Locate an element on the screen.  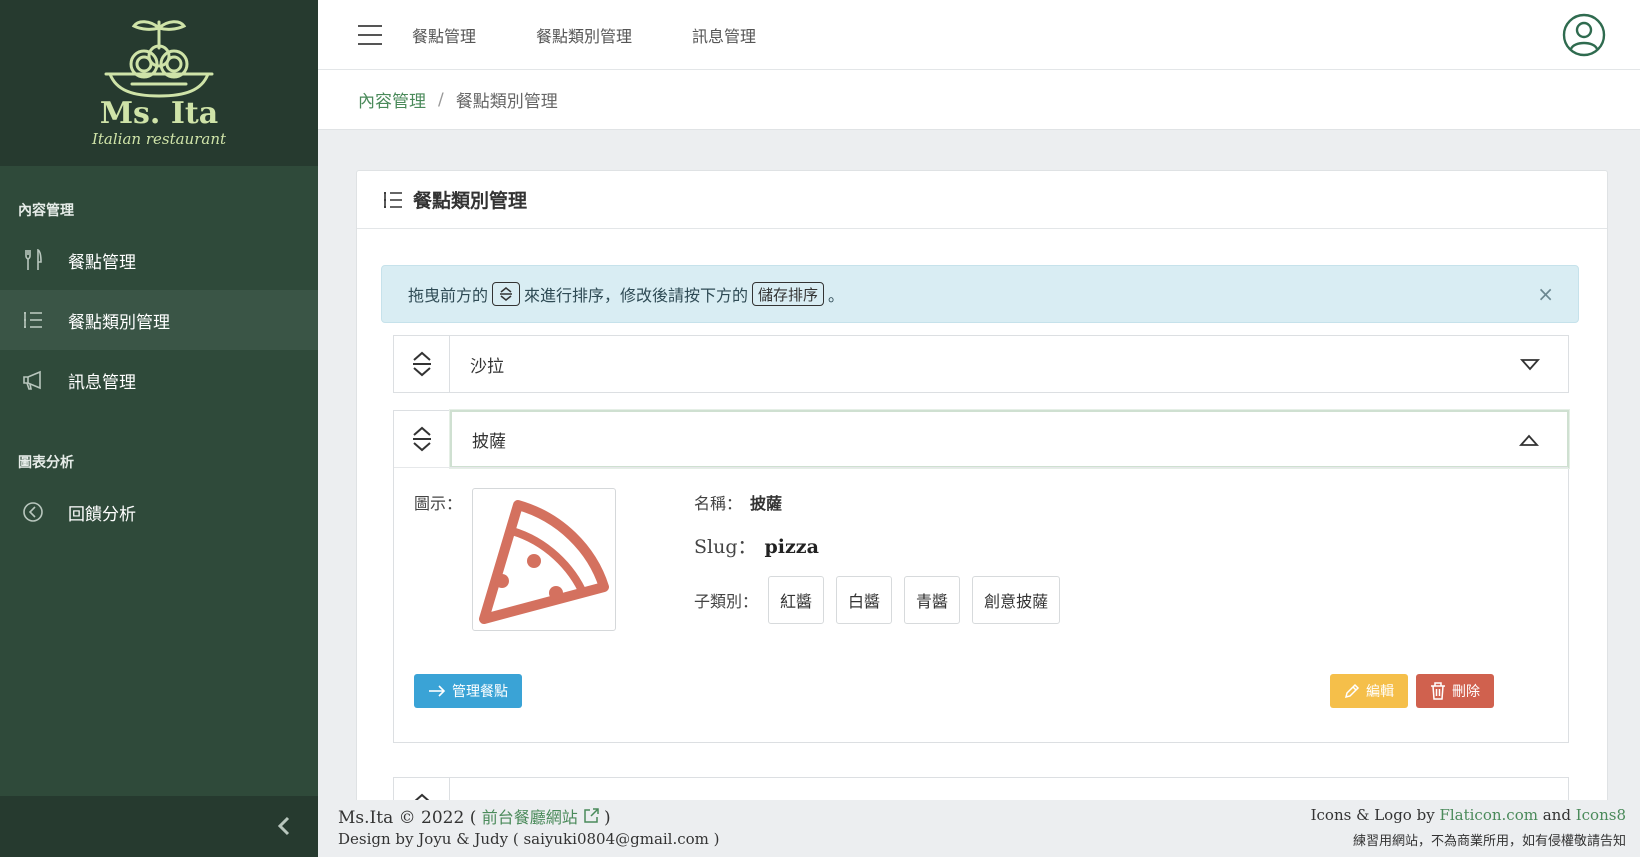
breadcrumb: 內容管理 / 餐點類別管理 is located at coordinates (979, 100).